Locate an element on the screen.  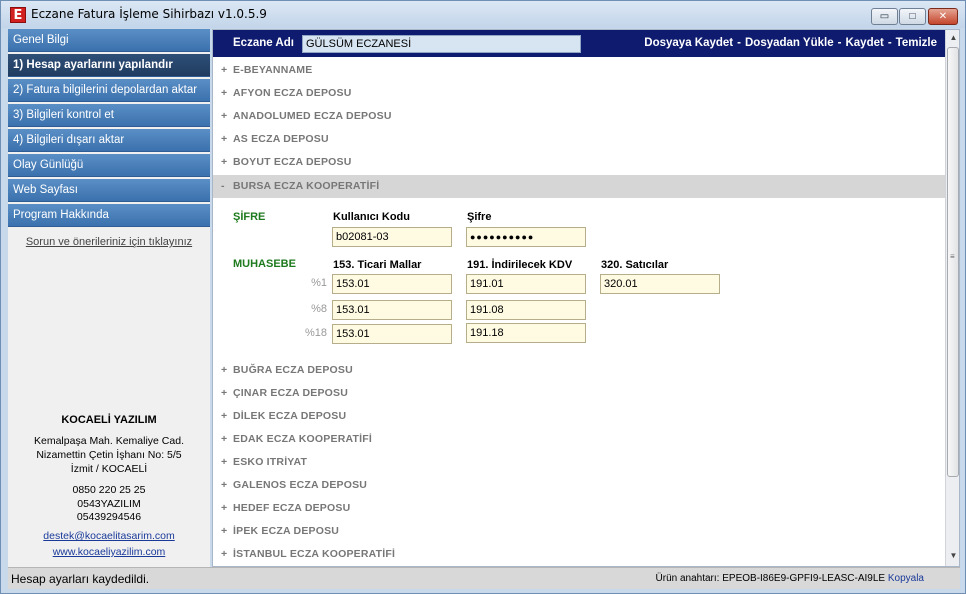
dosyadan-yukle-link: Dosyadan Yükle is located at coordinates (789, 43).